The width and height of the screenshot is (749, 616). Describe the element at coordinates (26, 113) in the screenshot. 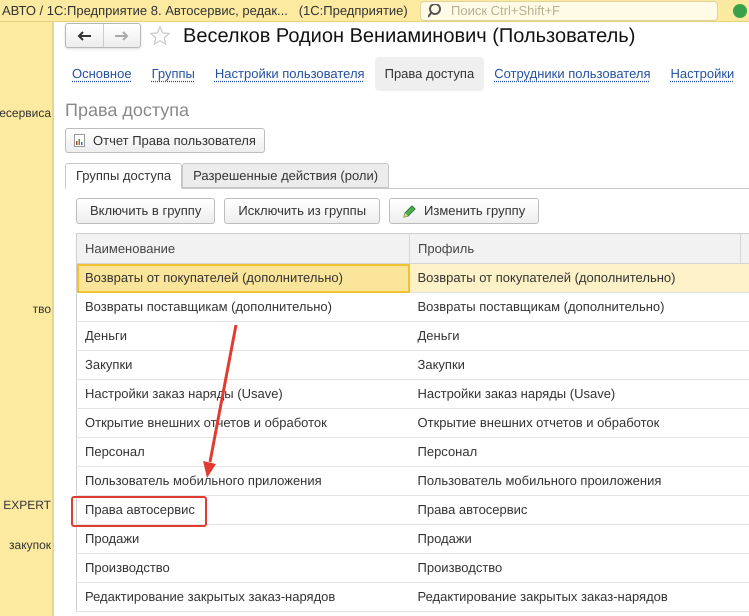

I see `sidebar-item: есервиса` at that location.